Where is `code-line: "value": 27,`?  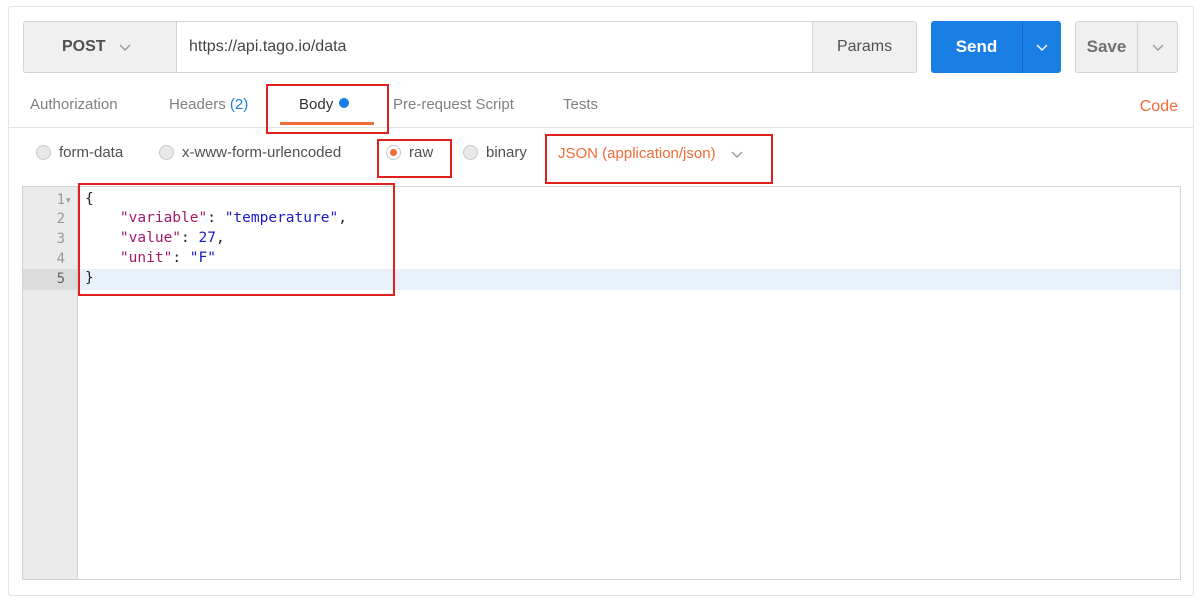 code-line: "value": 27, is located at coordinates (155, 238).